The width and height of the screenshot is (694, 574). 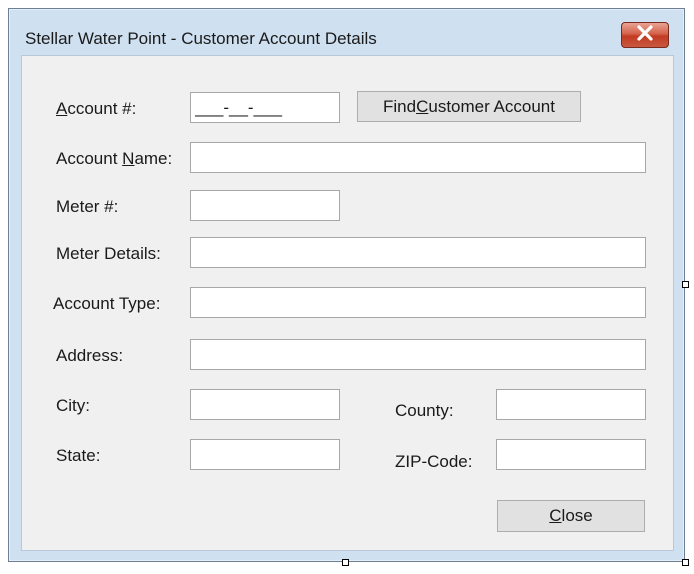 I want to click on account-name-label: Account Name:, so click(x=114, y=158).